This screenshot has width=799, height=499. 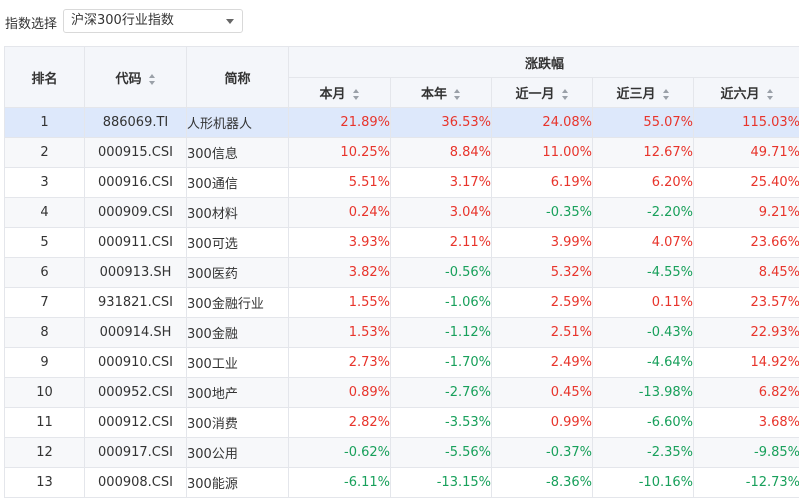 I want to click on header-year: 本年, so click(x=441, y=92).